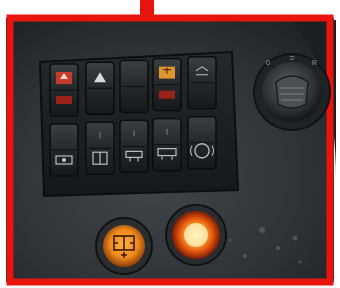  What do you see at coordinates (147, 10) in the screenshot?
I see `red-frame-tab` at bounding box center [147, 10].